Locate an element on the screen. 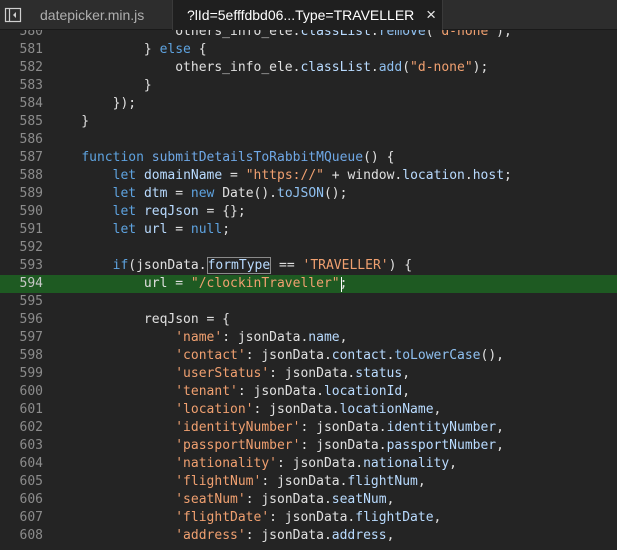  code-token: null is located at coordinates (206, 229).